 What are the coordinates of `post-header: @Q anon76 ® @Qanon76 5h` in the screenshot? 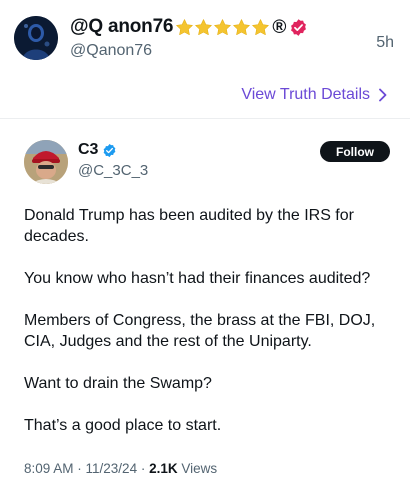 It's located at (205, 40).